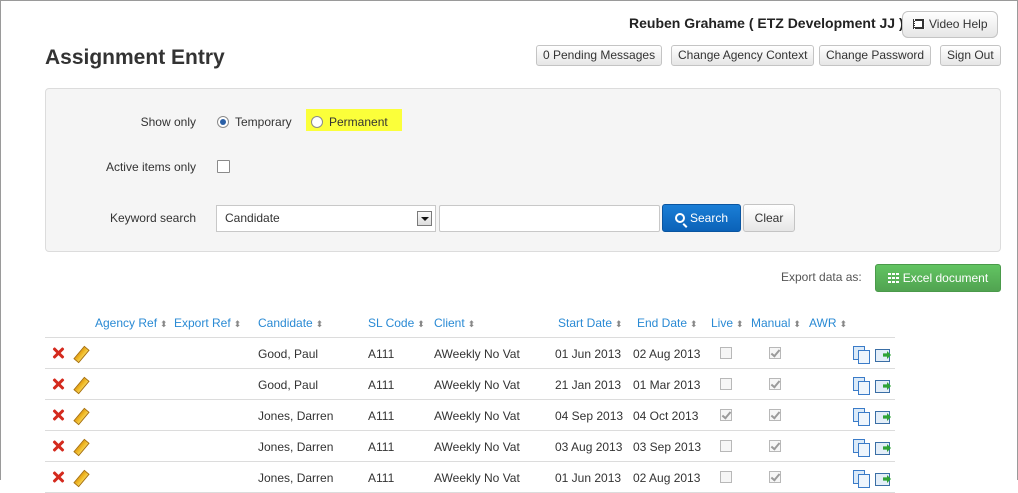  I want to click on sign-out-button: Sign Out, so click(970, 55).